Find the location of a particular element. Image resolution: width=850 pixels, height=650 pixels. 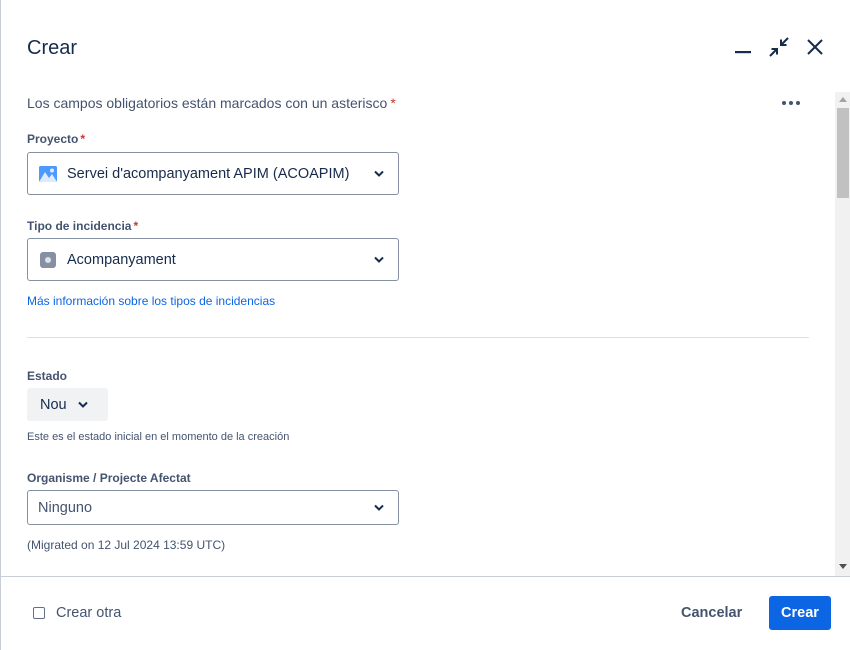

issue-type-select-value: Acompanyament is located at coordinates (121, 259).